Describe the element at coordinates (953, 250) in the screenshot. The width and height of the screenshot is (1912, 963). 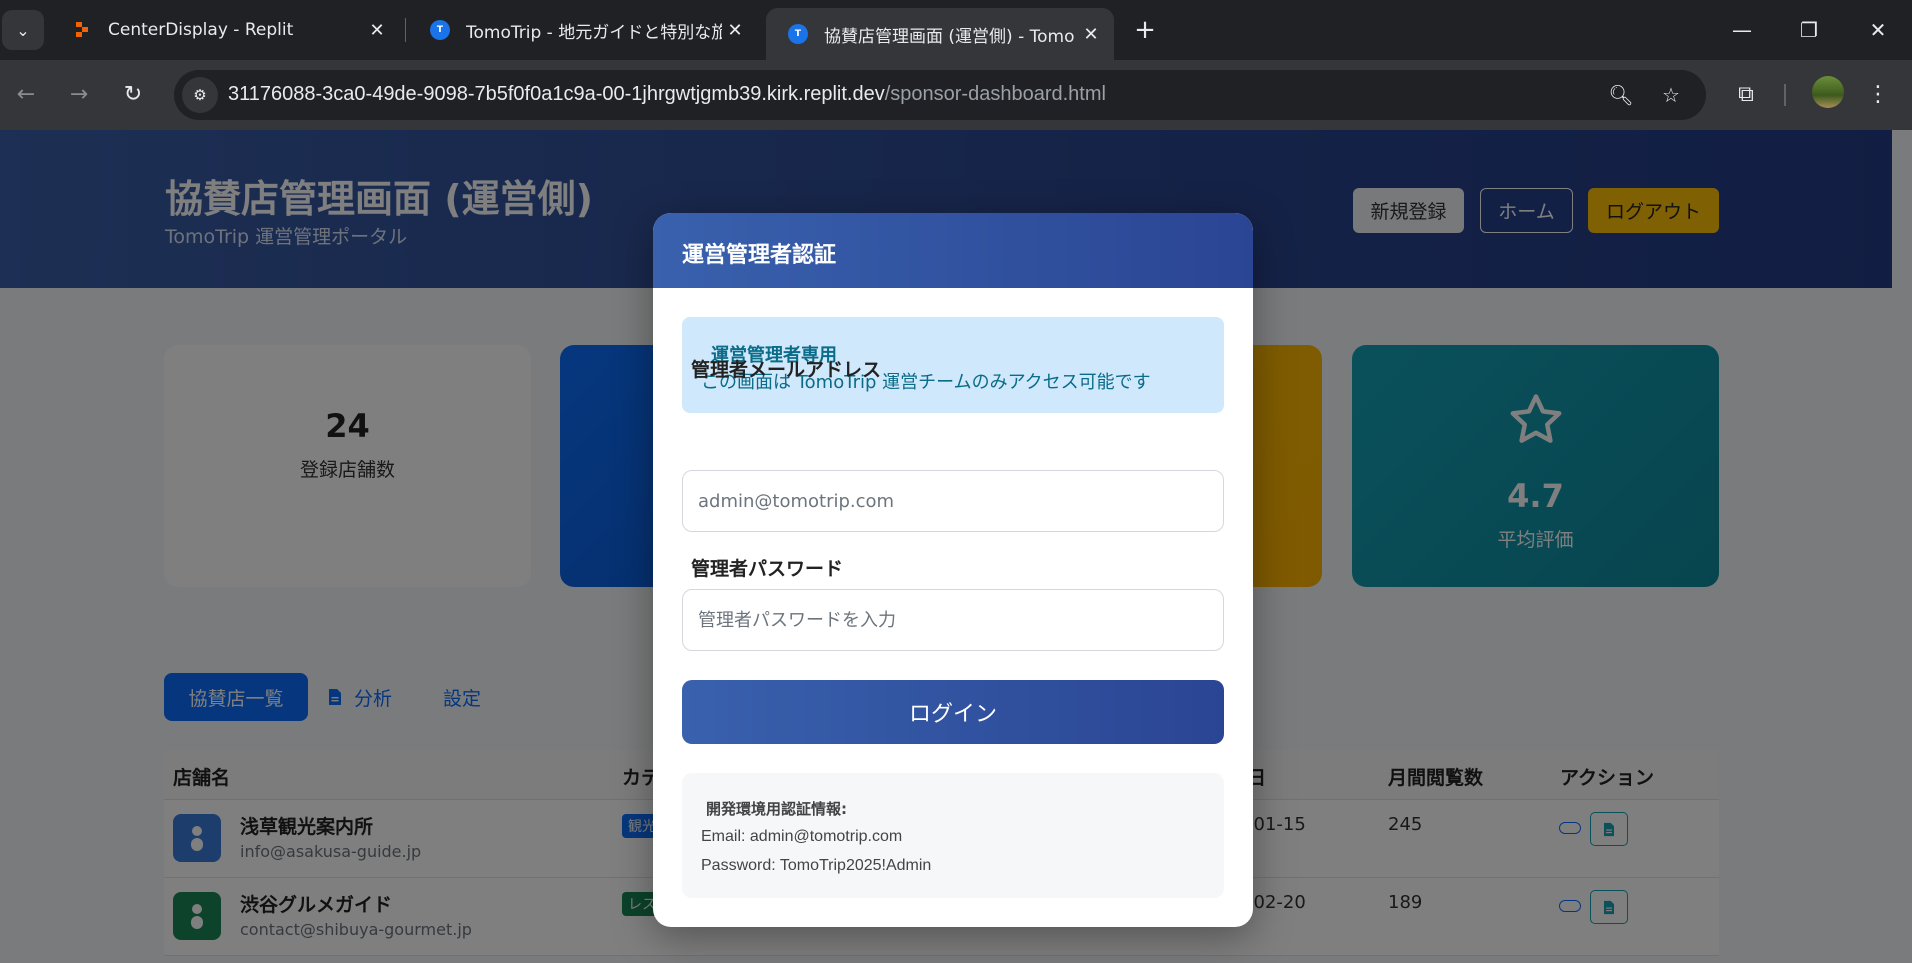
I see `modal-header: 運営管理者認証` at that location.